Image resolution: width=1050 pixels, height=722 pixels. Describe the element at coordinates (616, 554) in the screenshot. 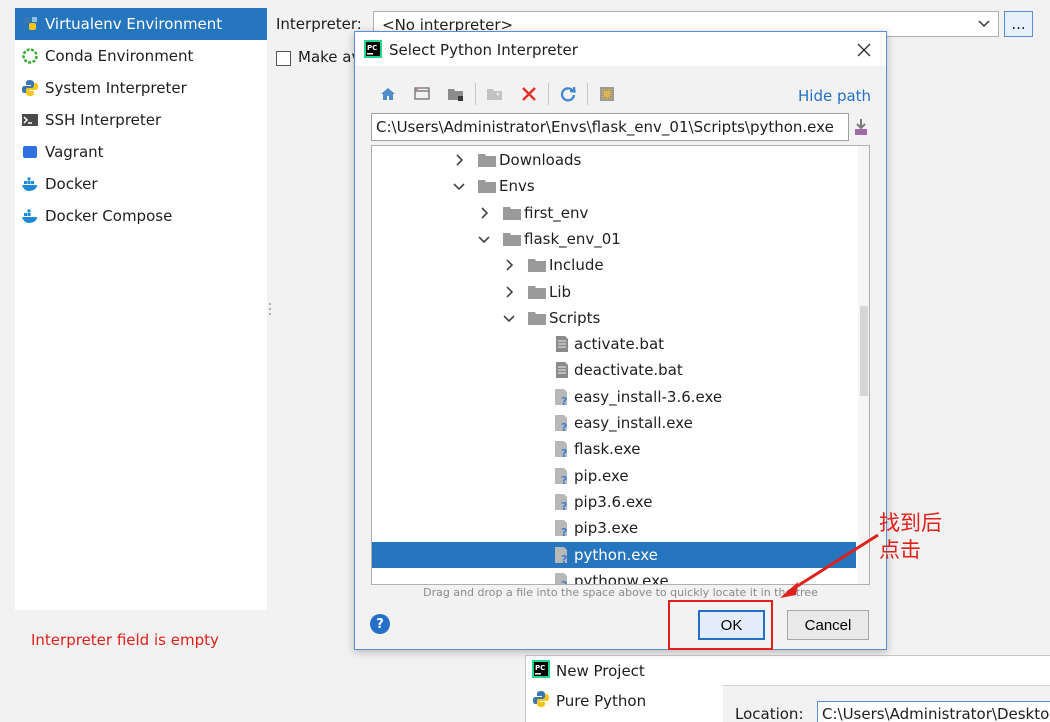

I see `tree-item-label: python.exe` at that location.